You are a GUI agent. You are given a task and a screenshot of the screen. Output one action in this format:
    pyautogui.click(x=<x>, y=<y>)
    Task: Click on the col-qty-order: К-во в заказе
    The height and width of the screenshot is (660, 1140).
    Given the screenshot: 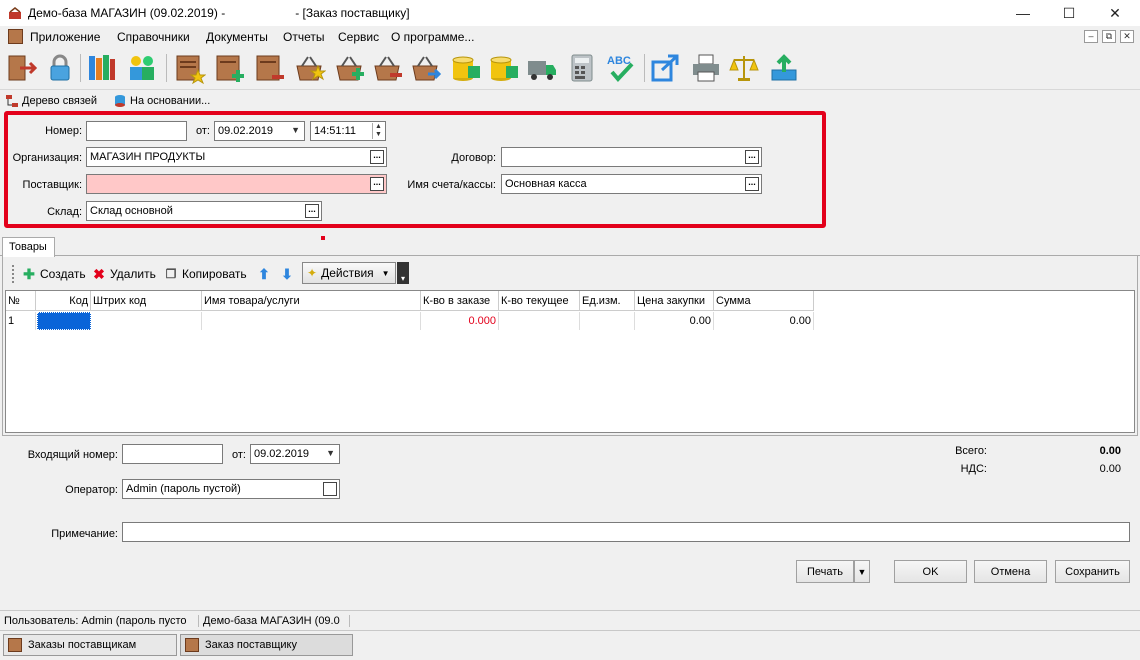 What is the action you would take?
    pyautogui.click(x=460, y=301)
    